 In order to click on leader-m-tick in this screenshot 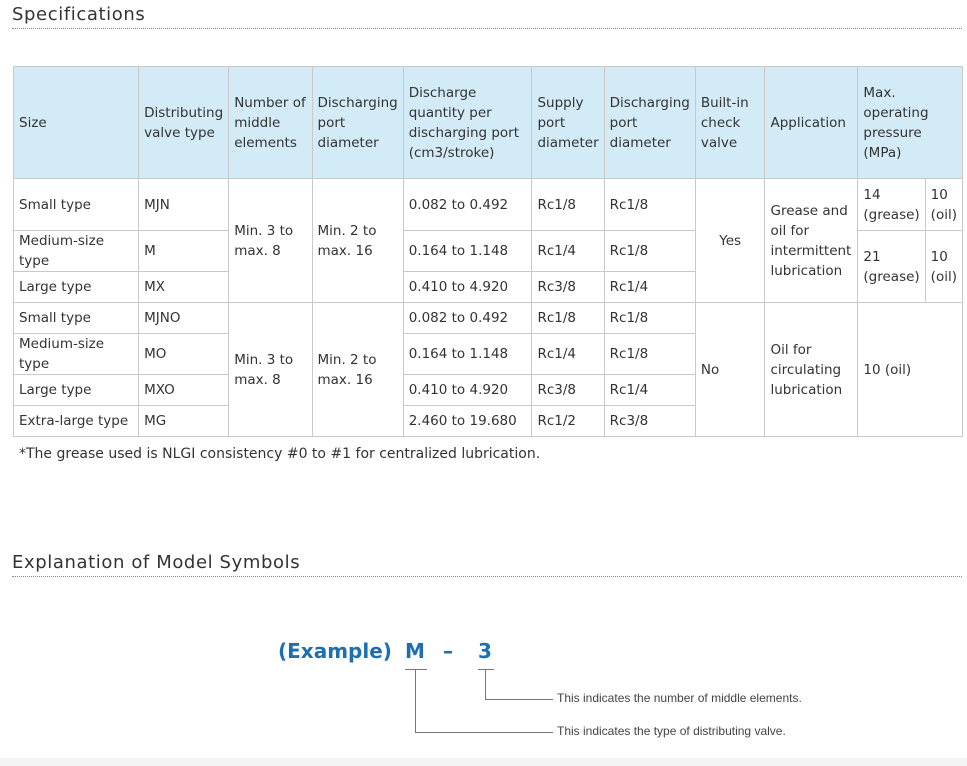, I will do `click(416, 669)`.